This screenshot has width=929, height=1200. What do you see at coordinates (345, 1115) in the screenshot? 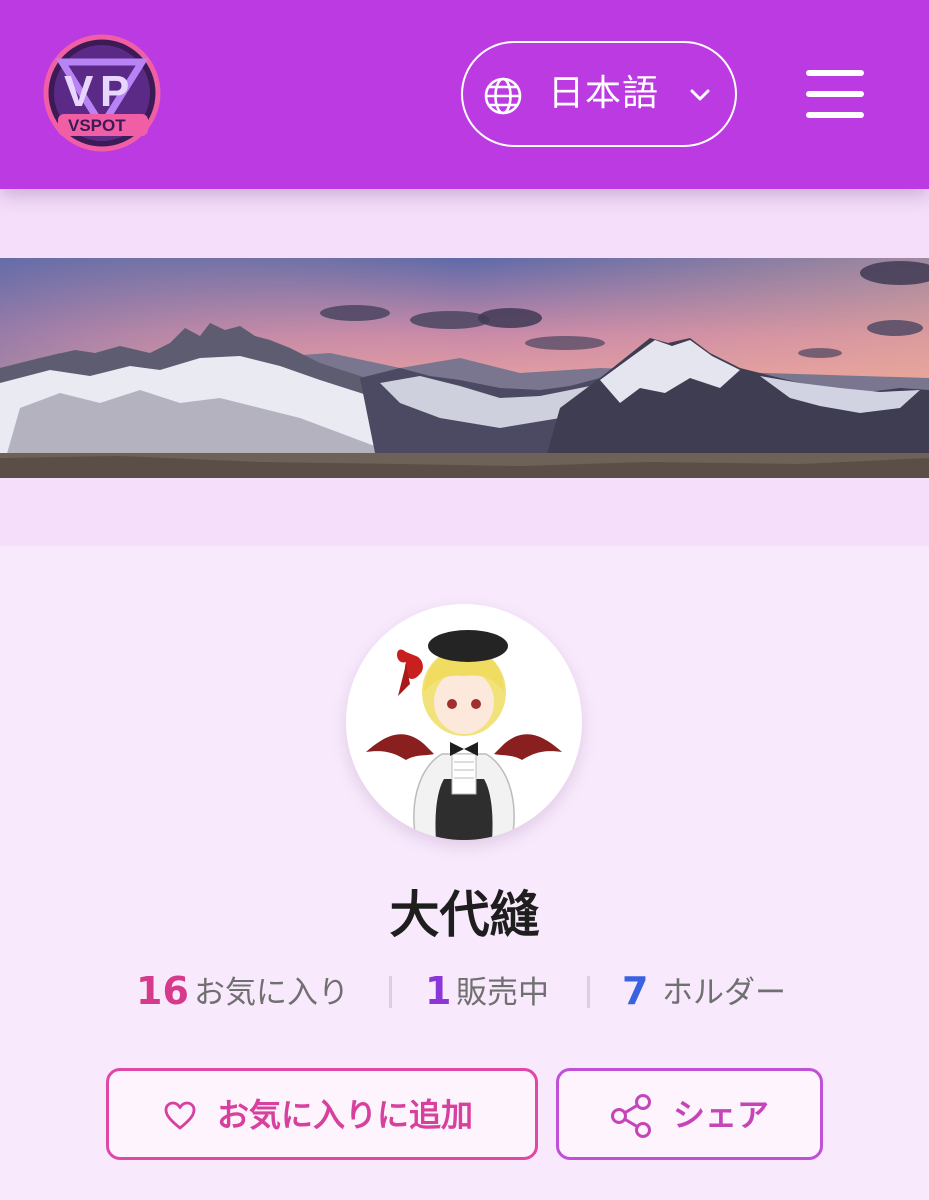
I see `add-to-favorites-label: お気に入りに追加` at bounding box center [345, 1115].